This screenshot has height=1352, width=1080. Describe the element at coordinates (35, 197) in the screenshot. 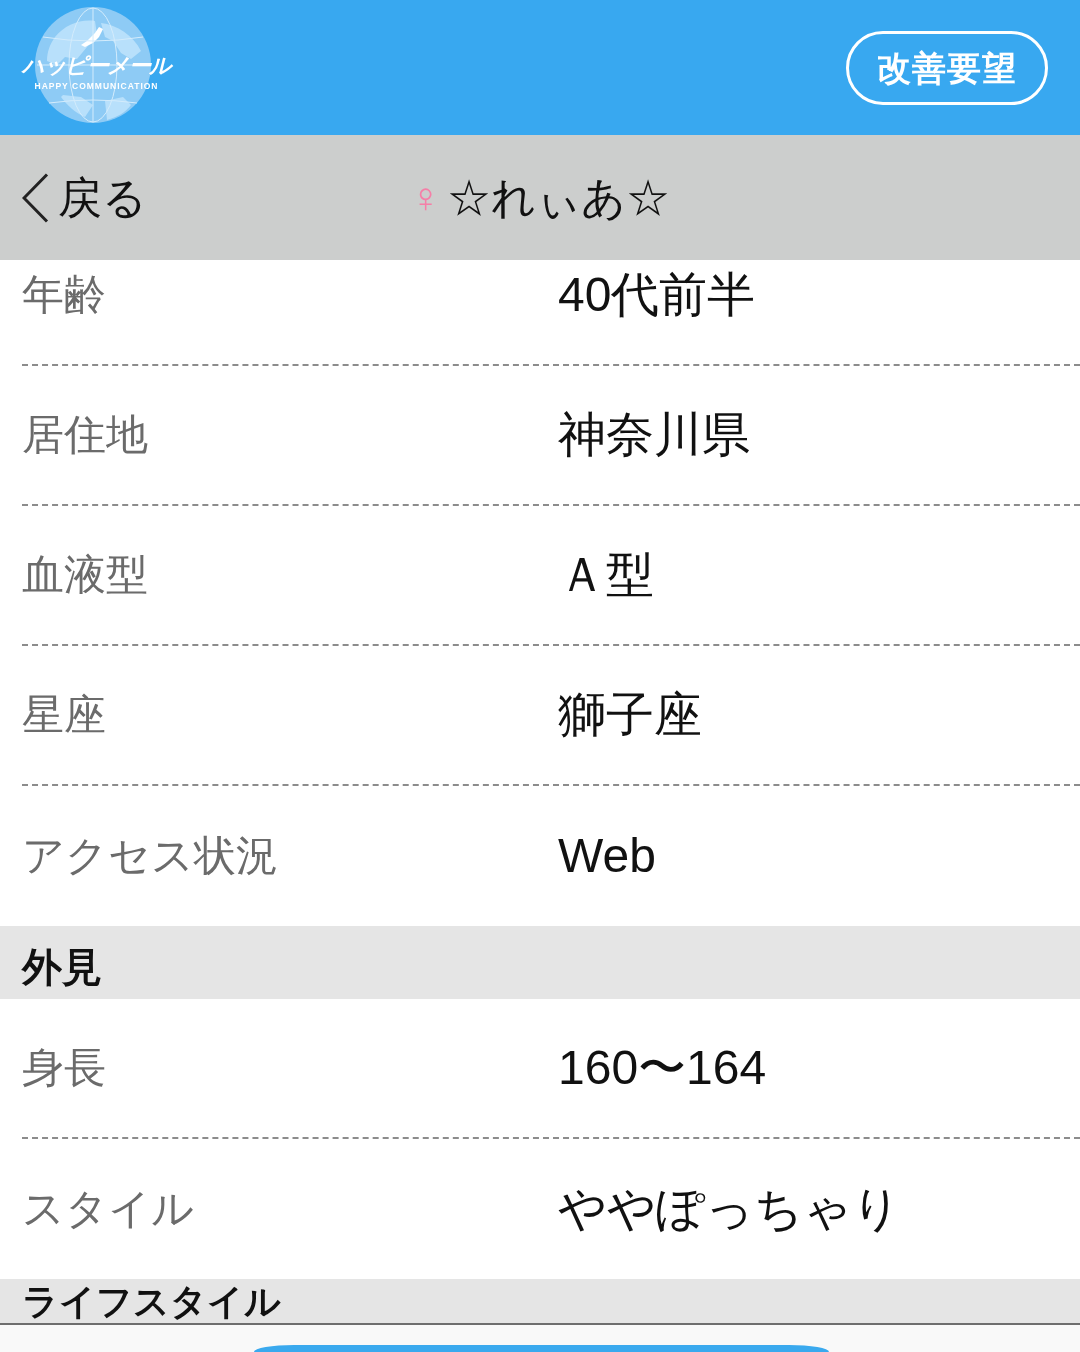

I see `chevron-left-icon` at that location.